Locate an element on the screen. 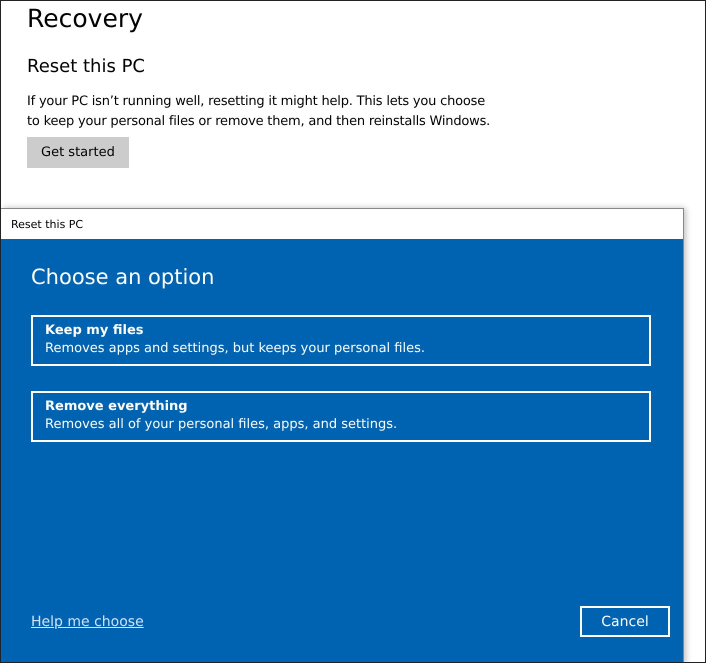 The width and height of the screenshot is (706, 663). option-button: Remove everything Removes all of your personal files, apps, and settings. is located at coordinates (341, 416).